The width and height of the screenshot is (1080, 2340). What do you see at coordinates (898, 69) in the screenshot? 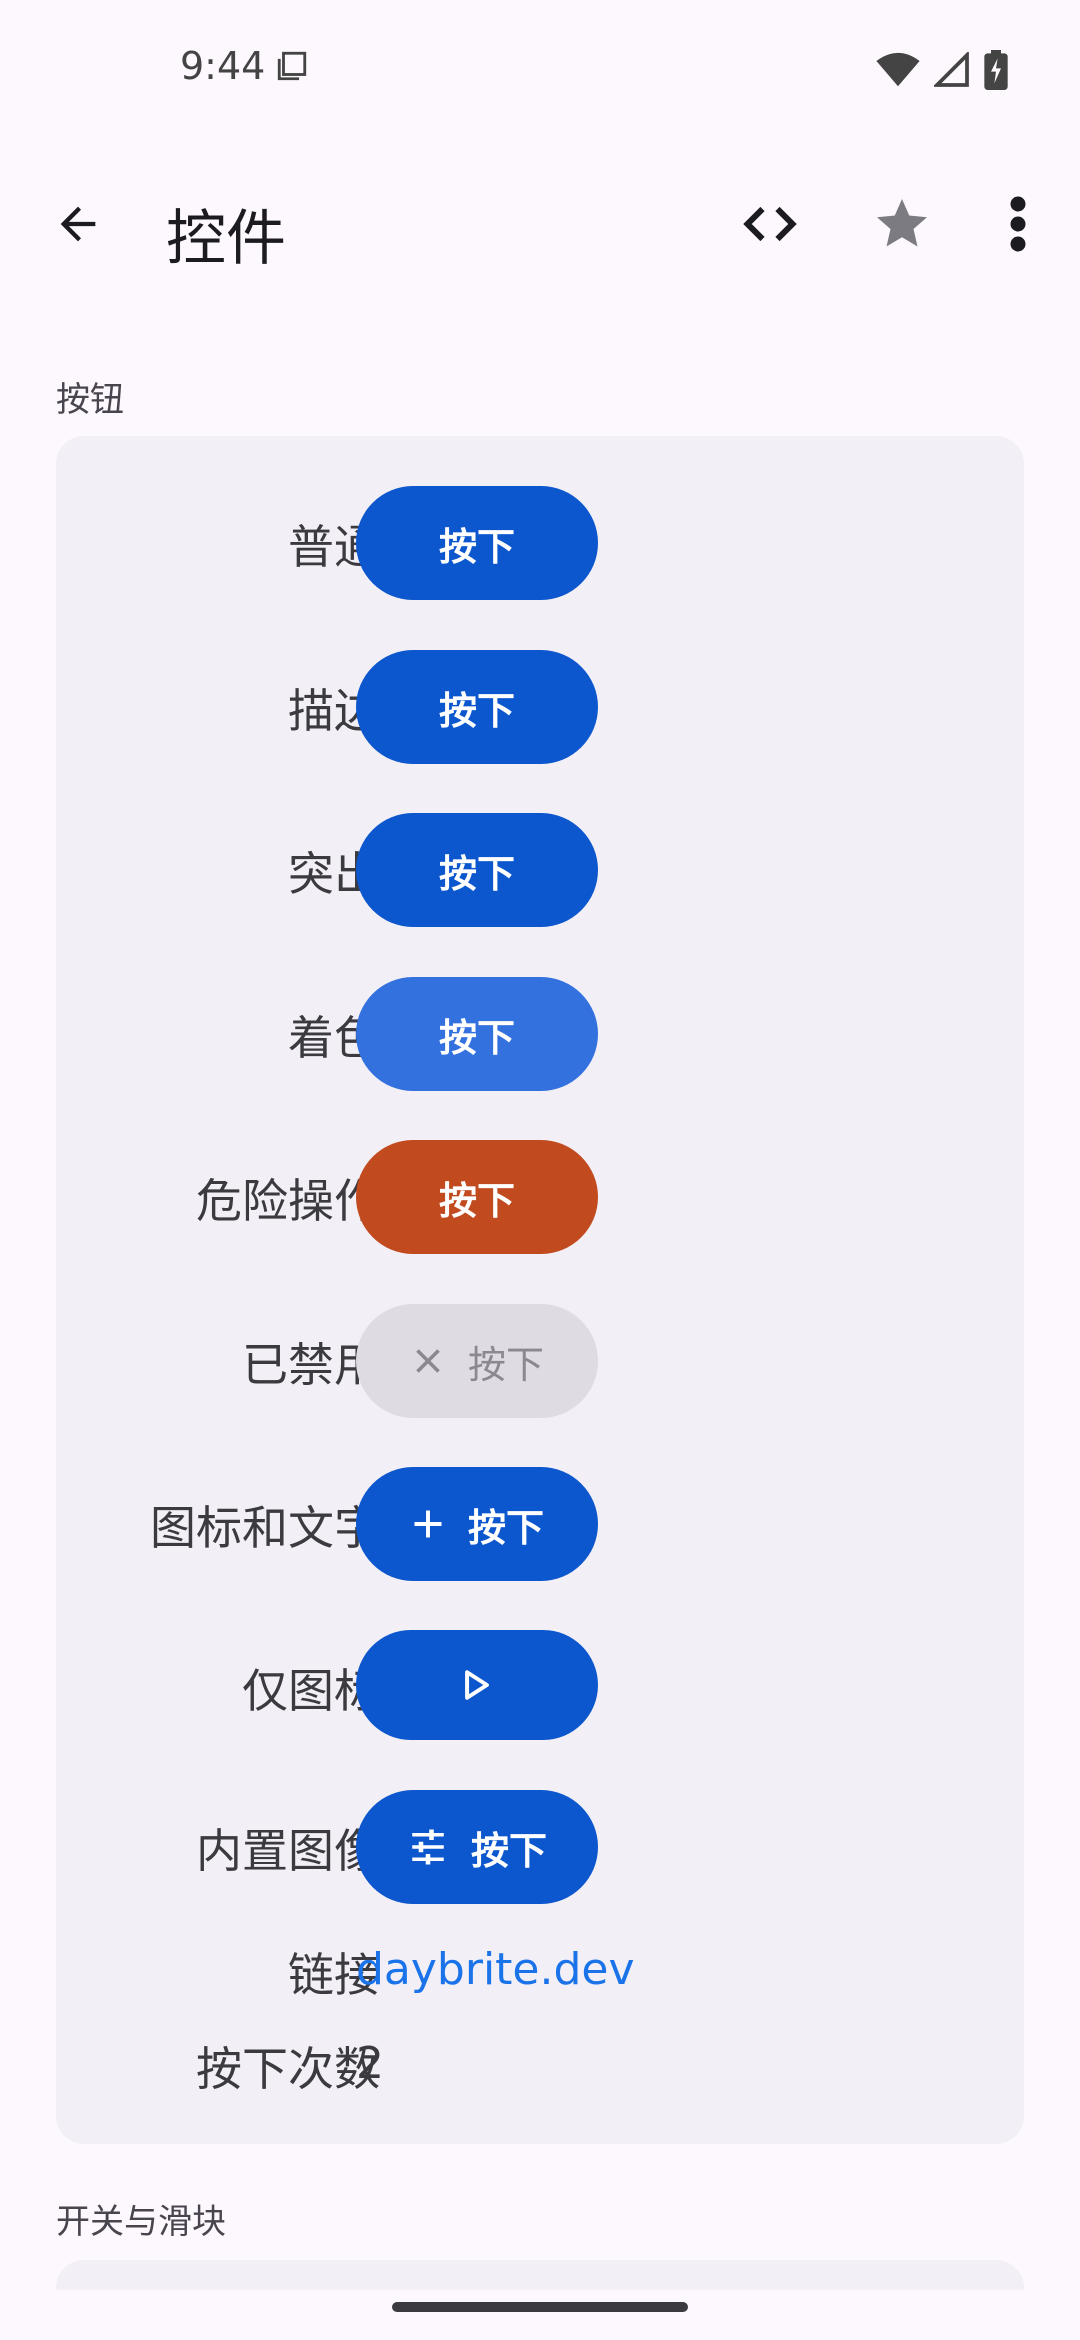
I see `wifi-icon` at bounding box center [898, 69].